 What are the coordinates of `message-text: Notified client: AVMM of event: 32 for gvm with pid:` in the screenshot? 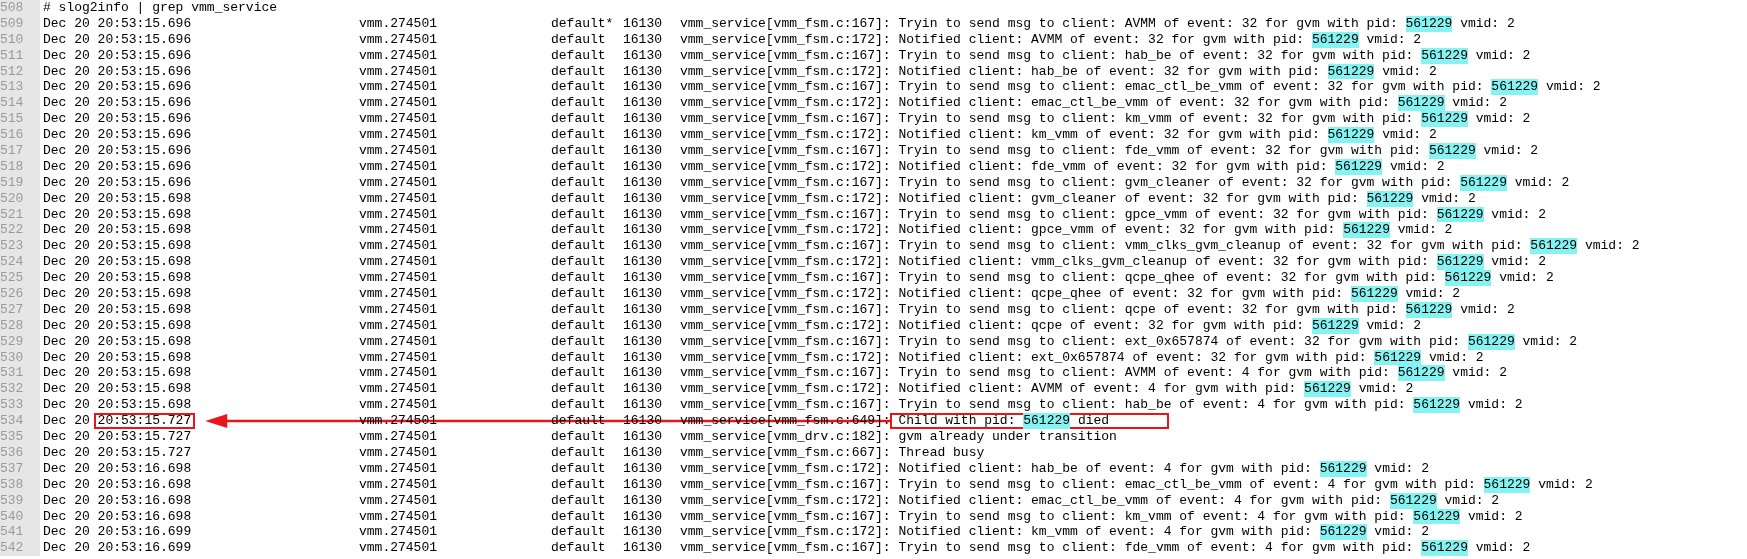 It's located at (1102, 39).